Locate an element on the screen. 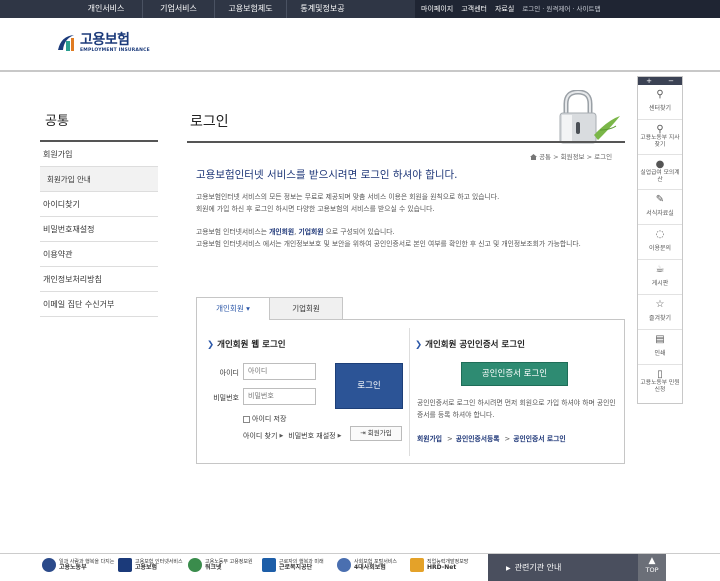  sidebar-item-reset-password: 비밀번호재설정 is located at coordinates (99, 229).